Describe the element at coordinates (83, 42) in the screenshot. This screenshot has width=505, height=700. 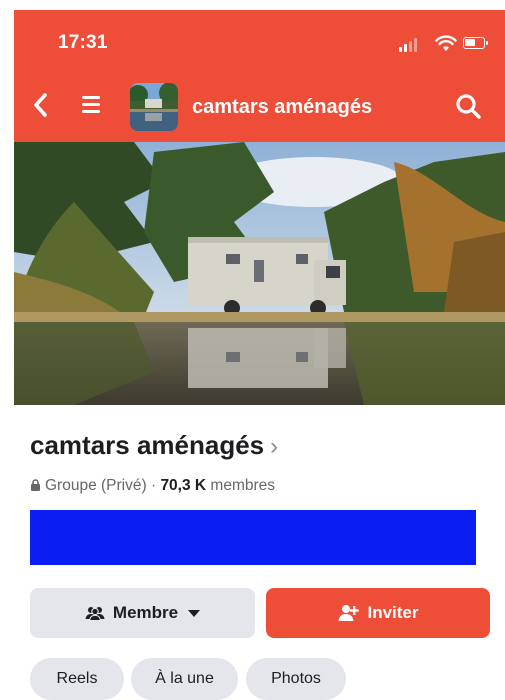
I see `status-time: 17:31` at that location.